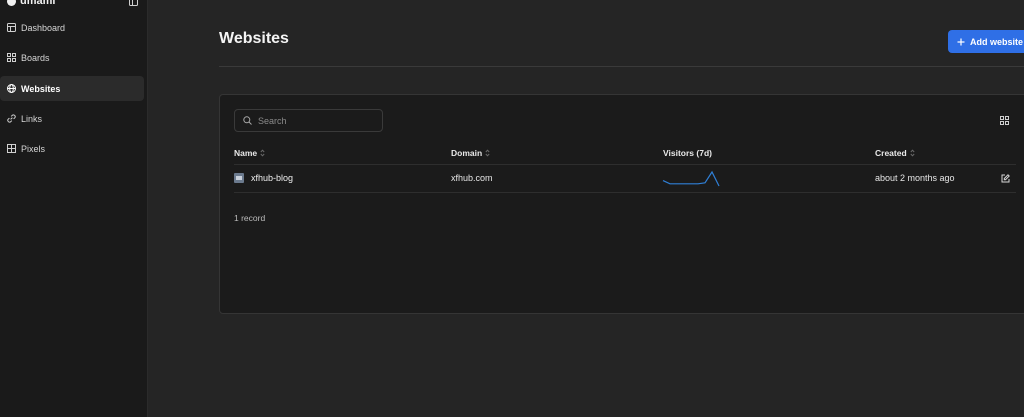 Image resolution: width=1024 pixels, height=417 pixels. I want to click on website-name-link: xfhub-blog, so click(272, 178).